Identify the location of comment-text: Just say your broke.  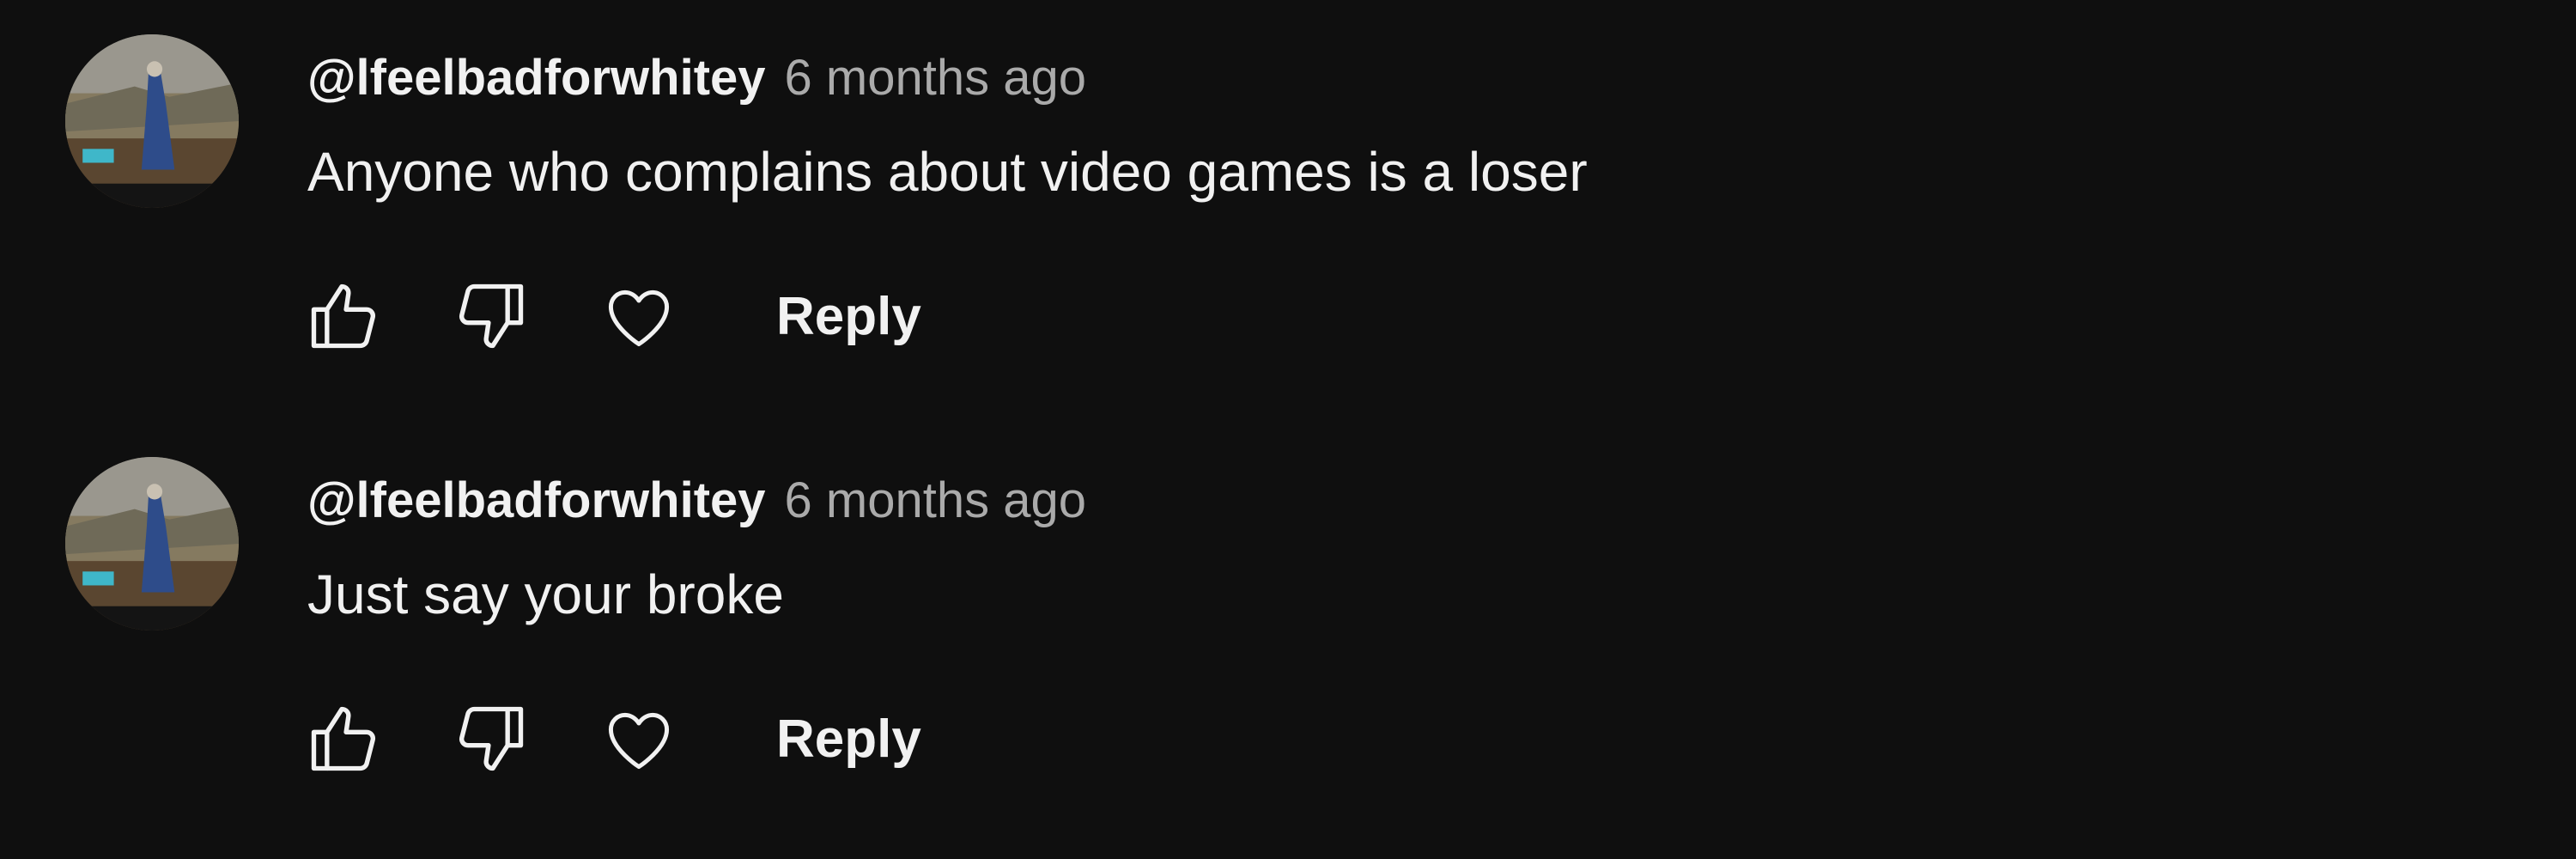
(545, 595).